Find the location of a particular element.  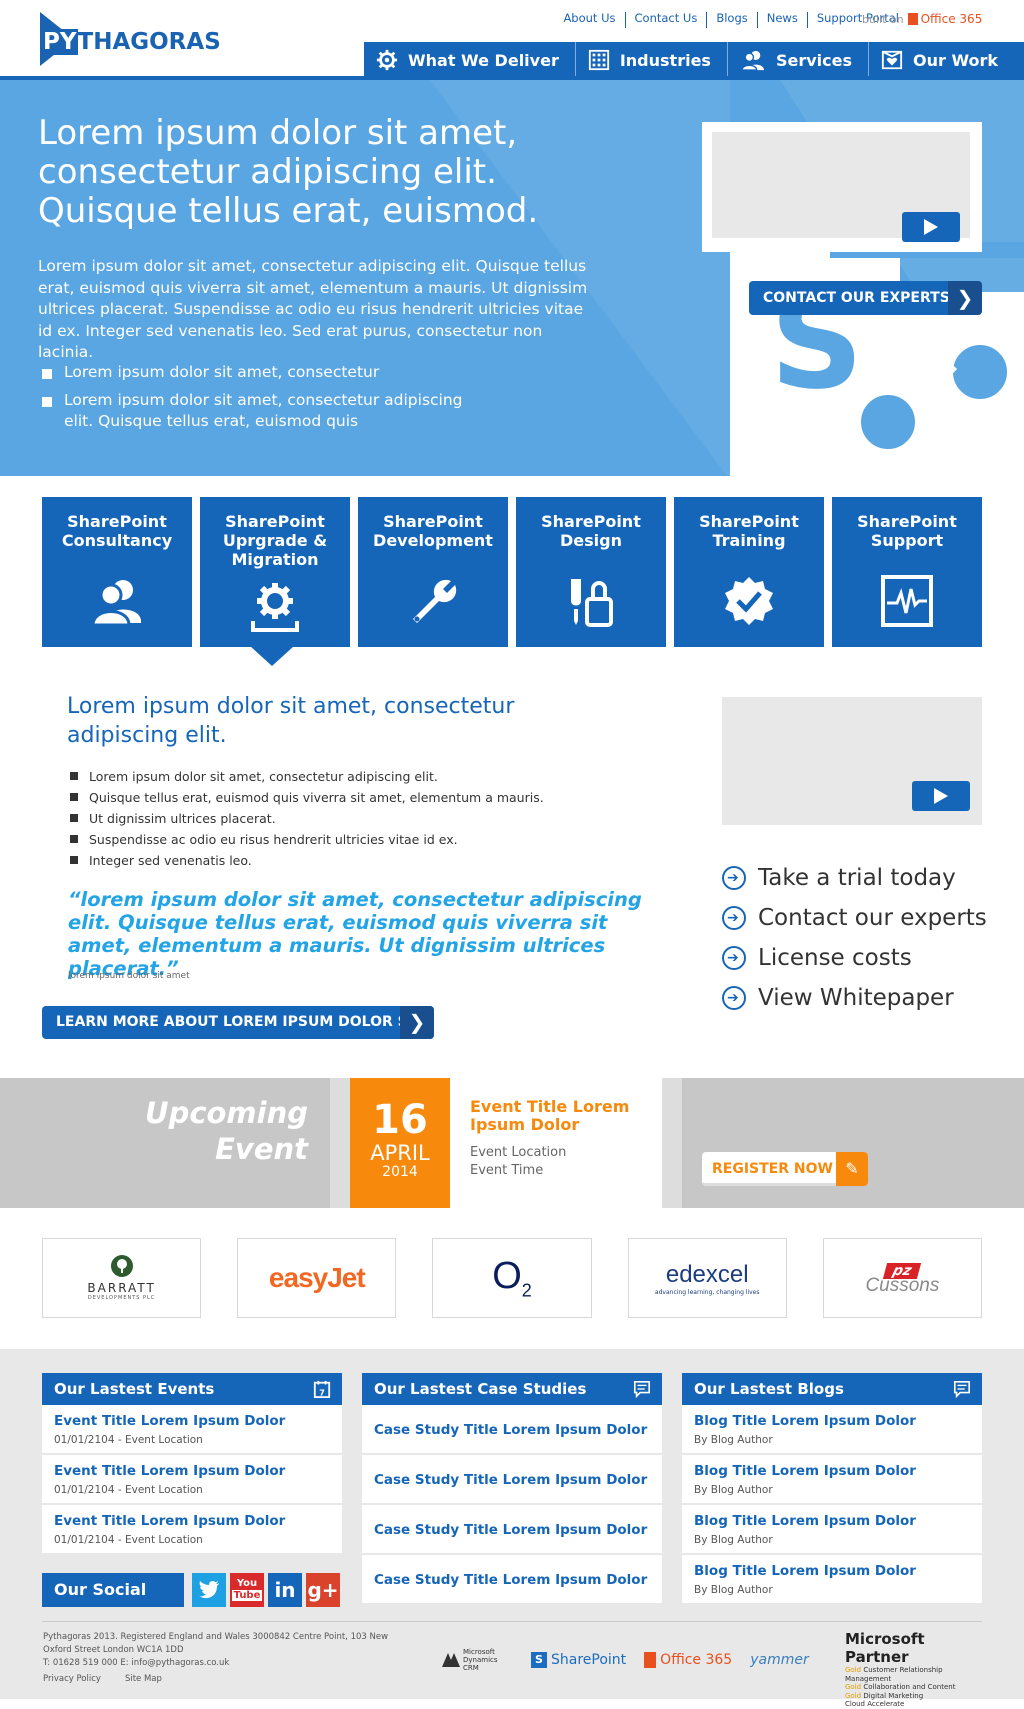

office365-logo: Office 365 is located at coordinates (688, 1660).